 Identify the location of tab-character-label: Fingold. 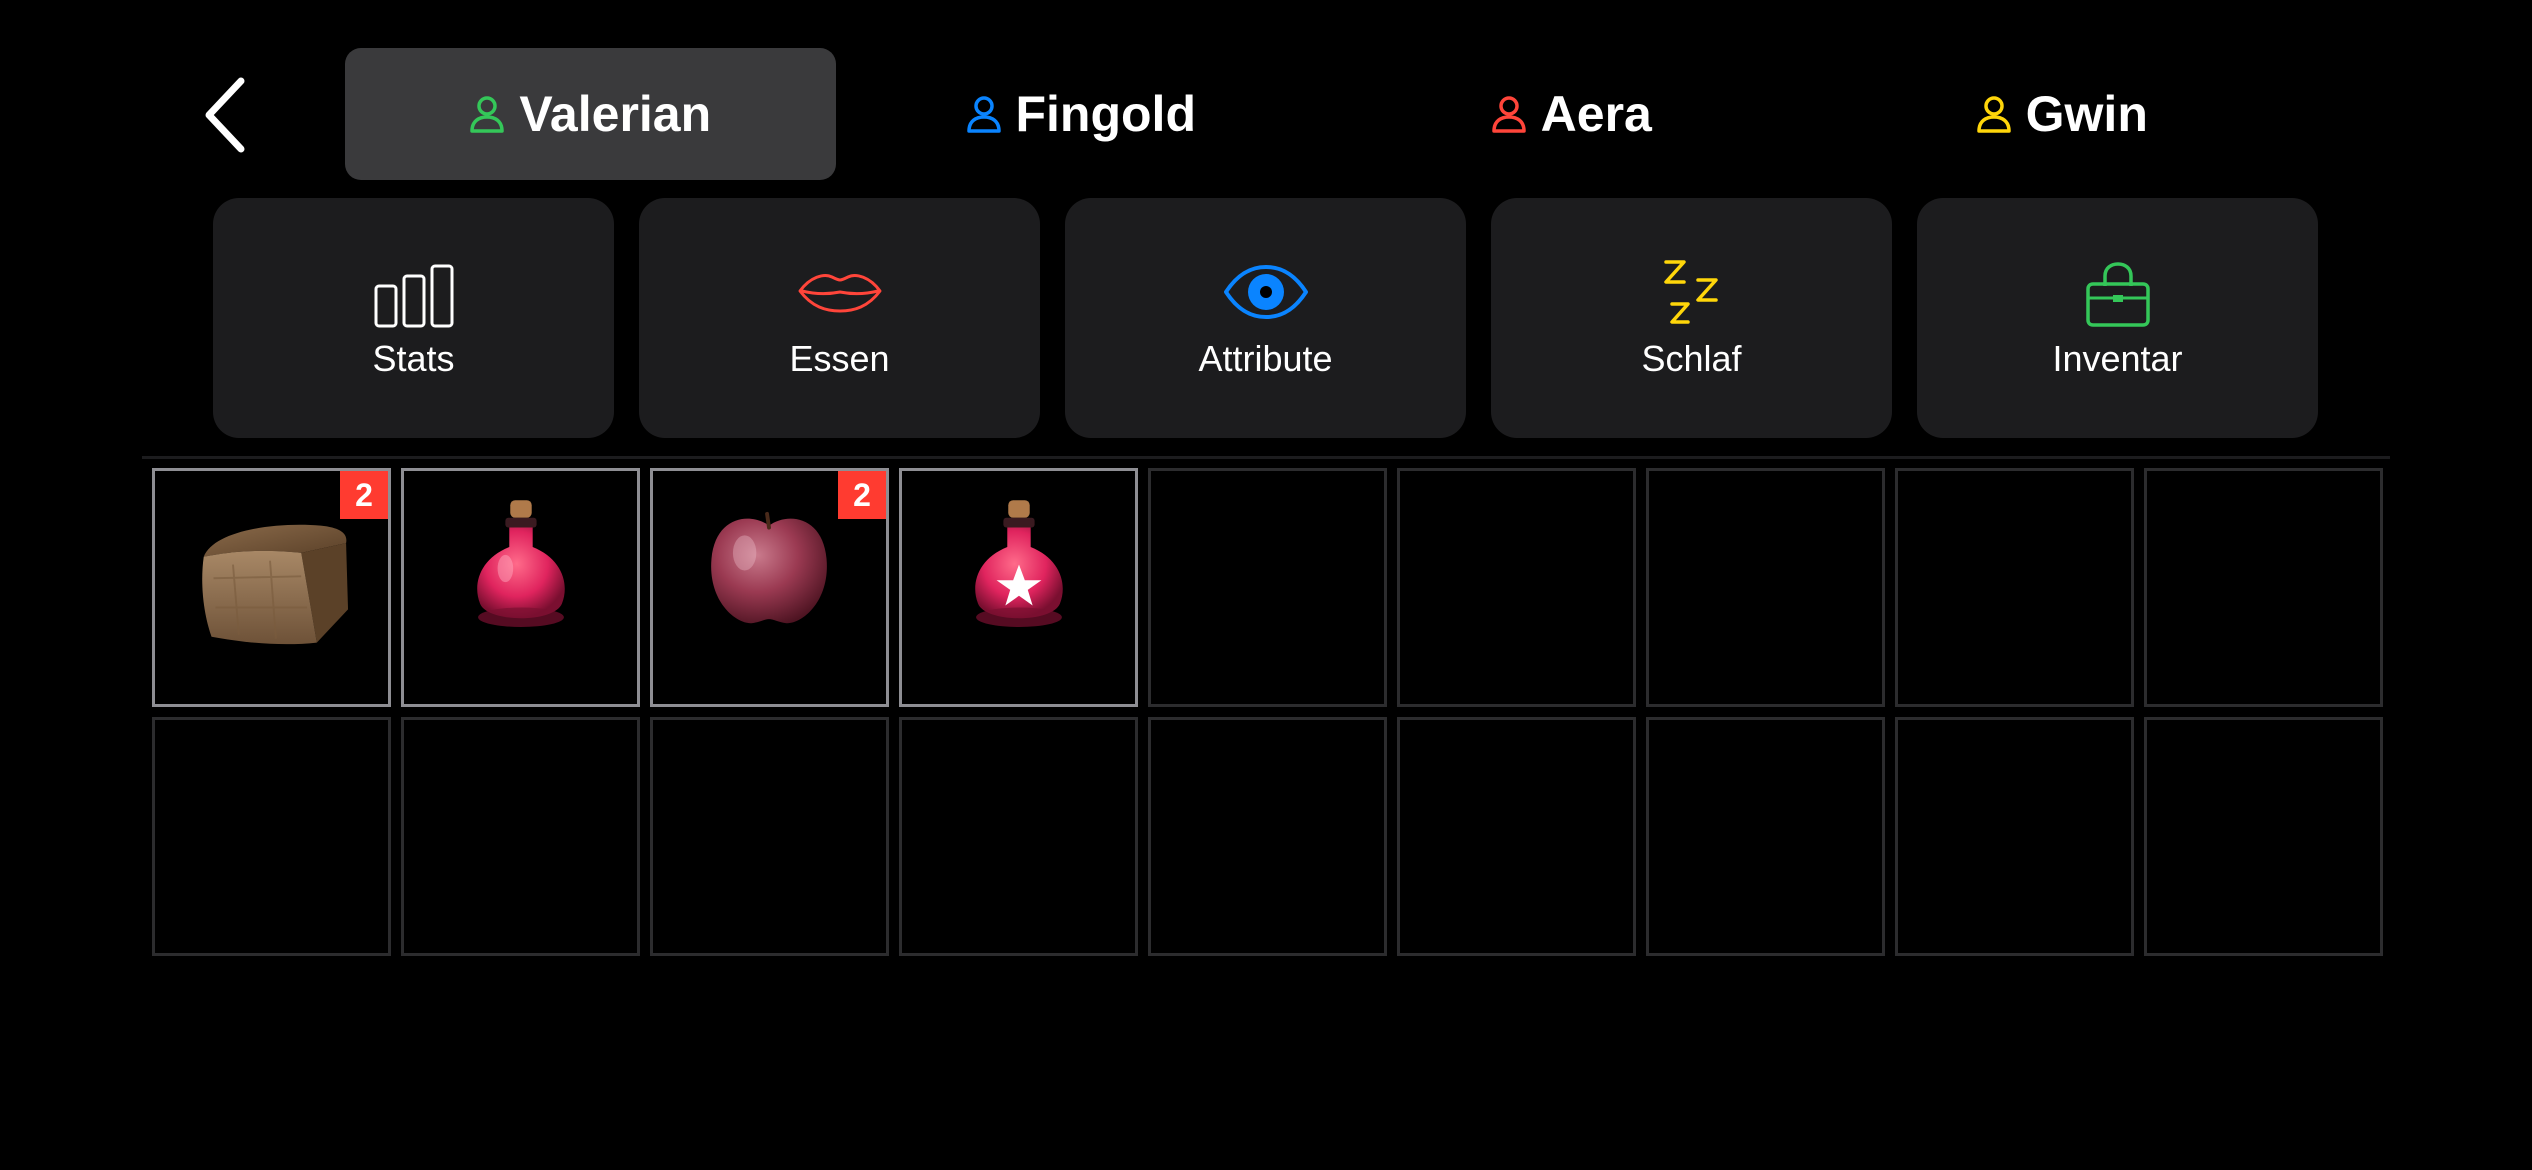
(1106, 114).